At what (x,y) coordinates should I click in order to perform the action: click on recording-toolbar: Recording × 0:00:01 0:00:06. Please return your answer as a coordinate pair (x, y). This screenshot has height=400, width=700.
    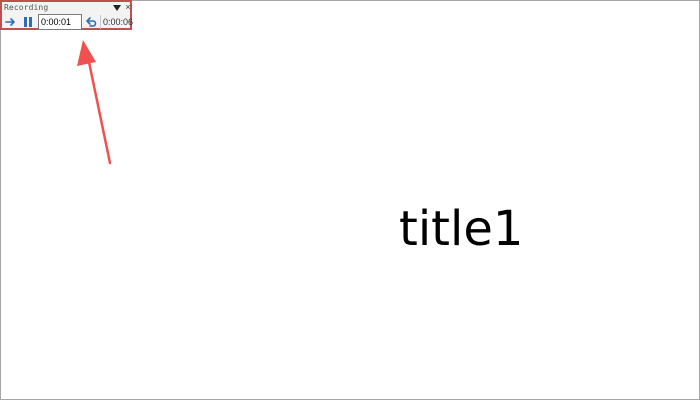
    Looking at the image, I should click on (67, 15).